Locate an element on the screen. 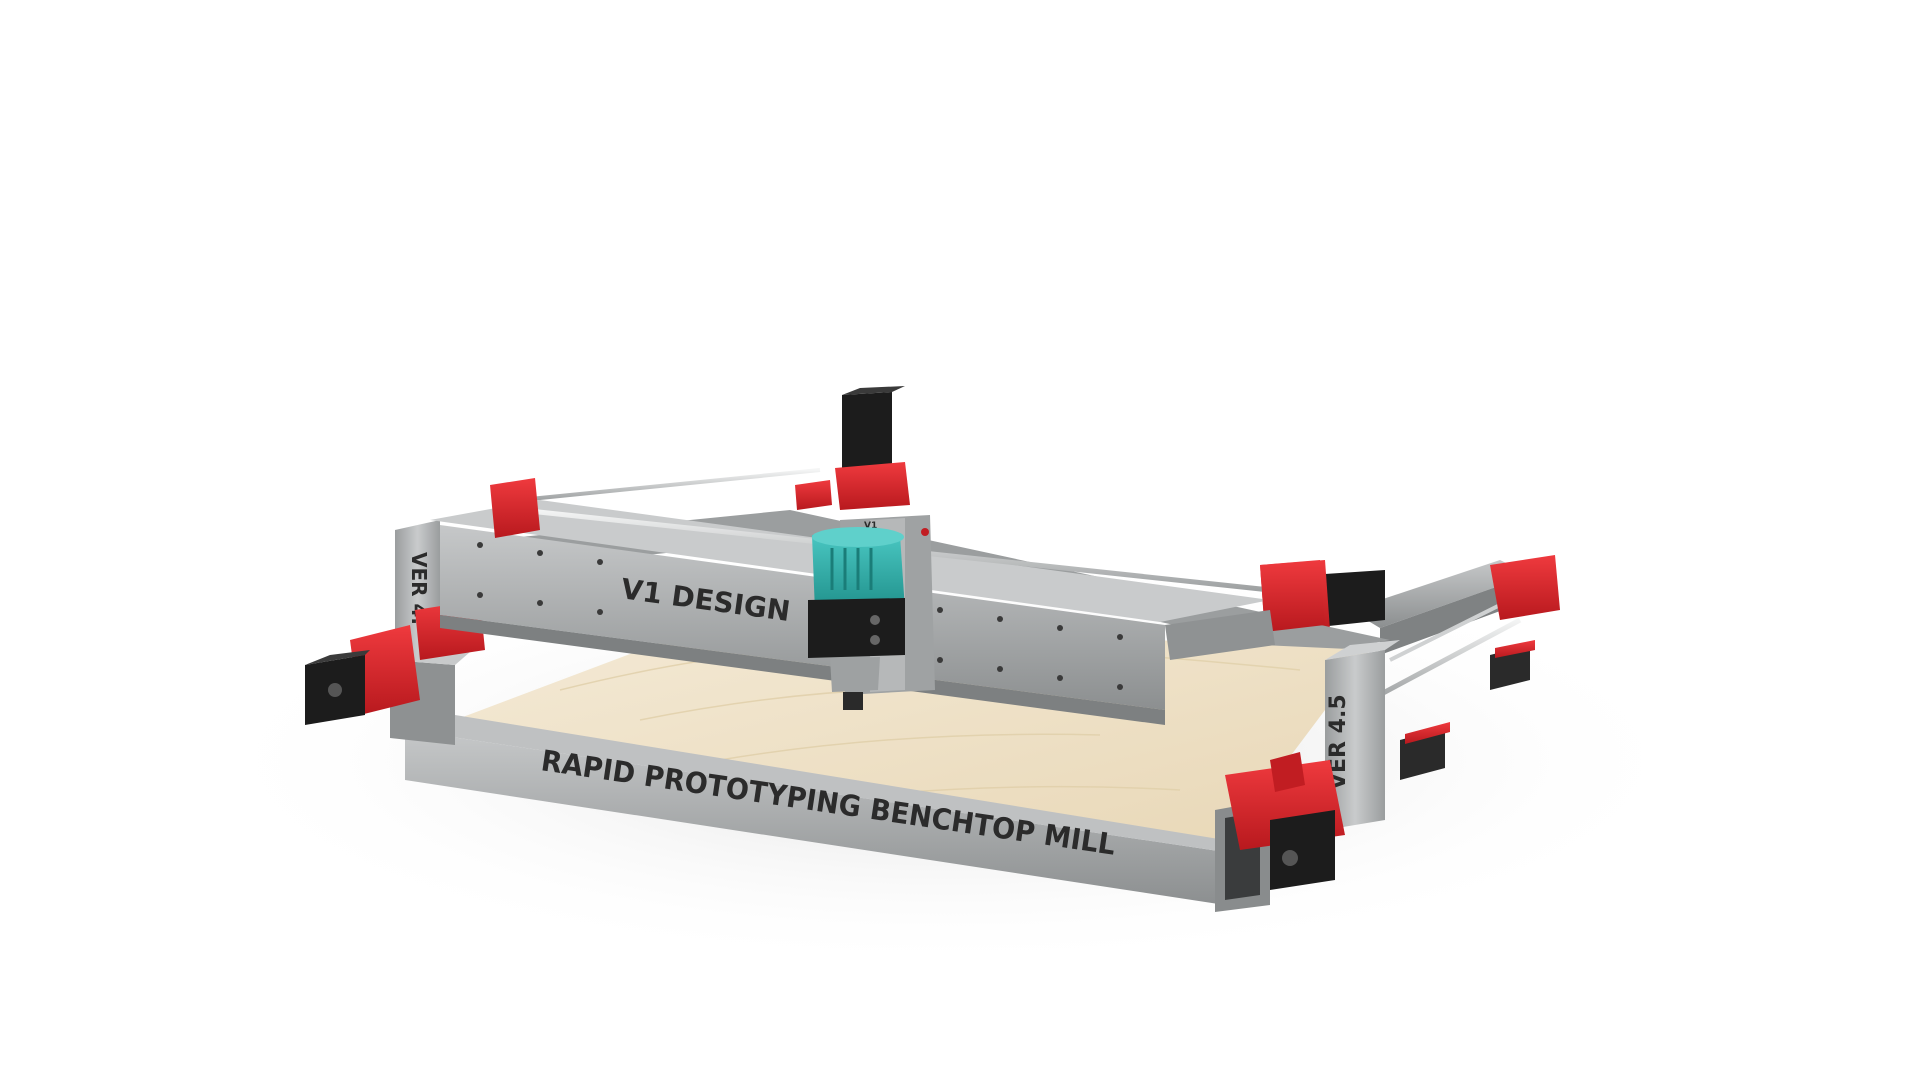 Image resolution: width=1920 pixels, height=1080 pixels. gantry-left-mount is located at coordinates (515, 508).